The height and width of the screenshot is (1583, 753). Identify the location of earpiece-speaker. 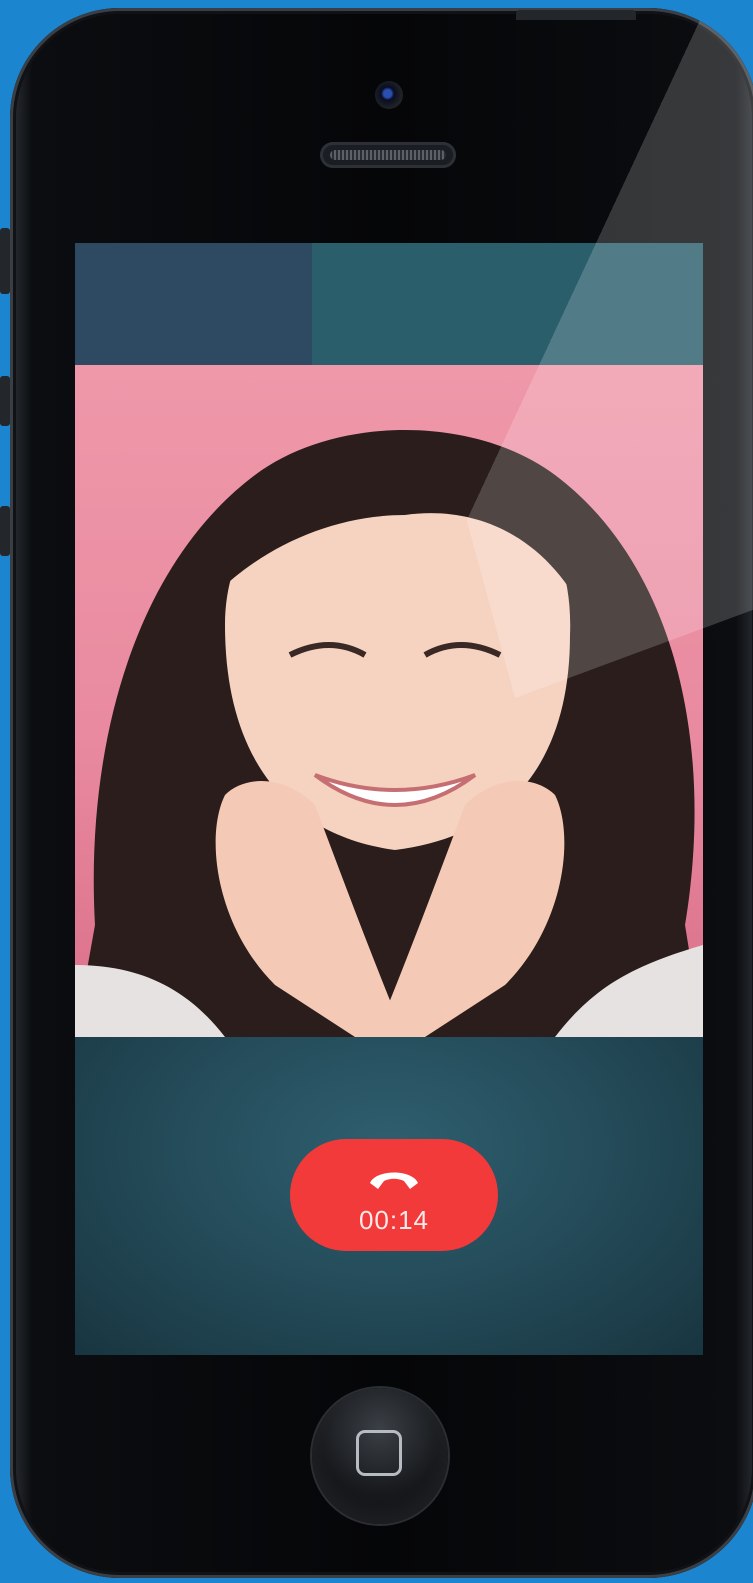
(388, 155).